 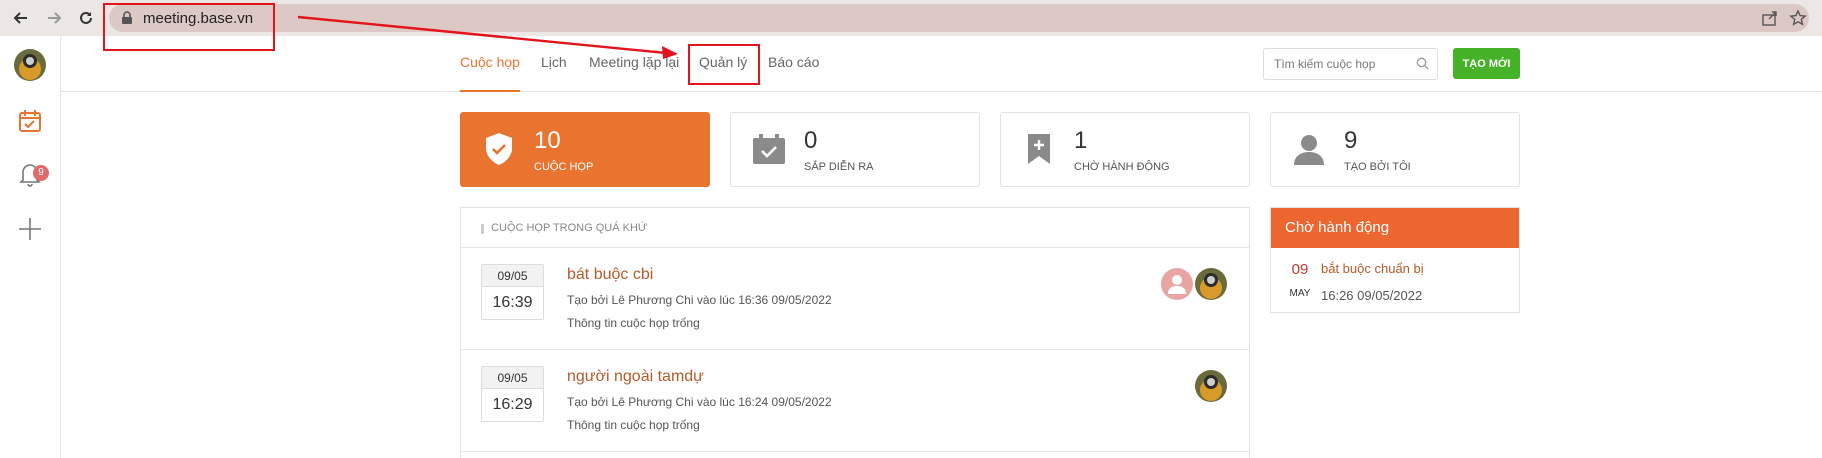 What do you see at coordinates (1395, 228) in the screenshot?
I see `pending-panel-title: Chờ hành động` at bounding box center [1395, 228].